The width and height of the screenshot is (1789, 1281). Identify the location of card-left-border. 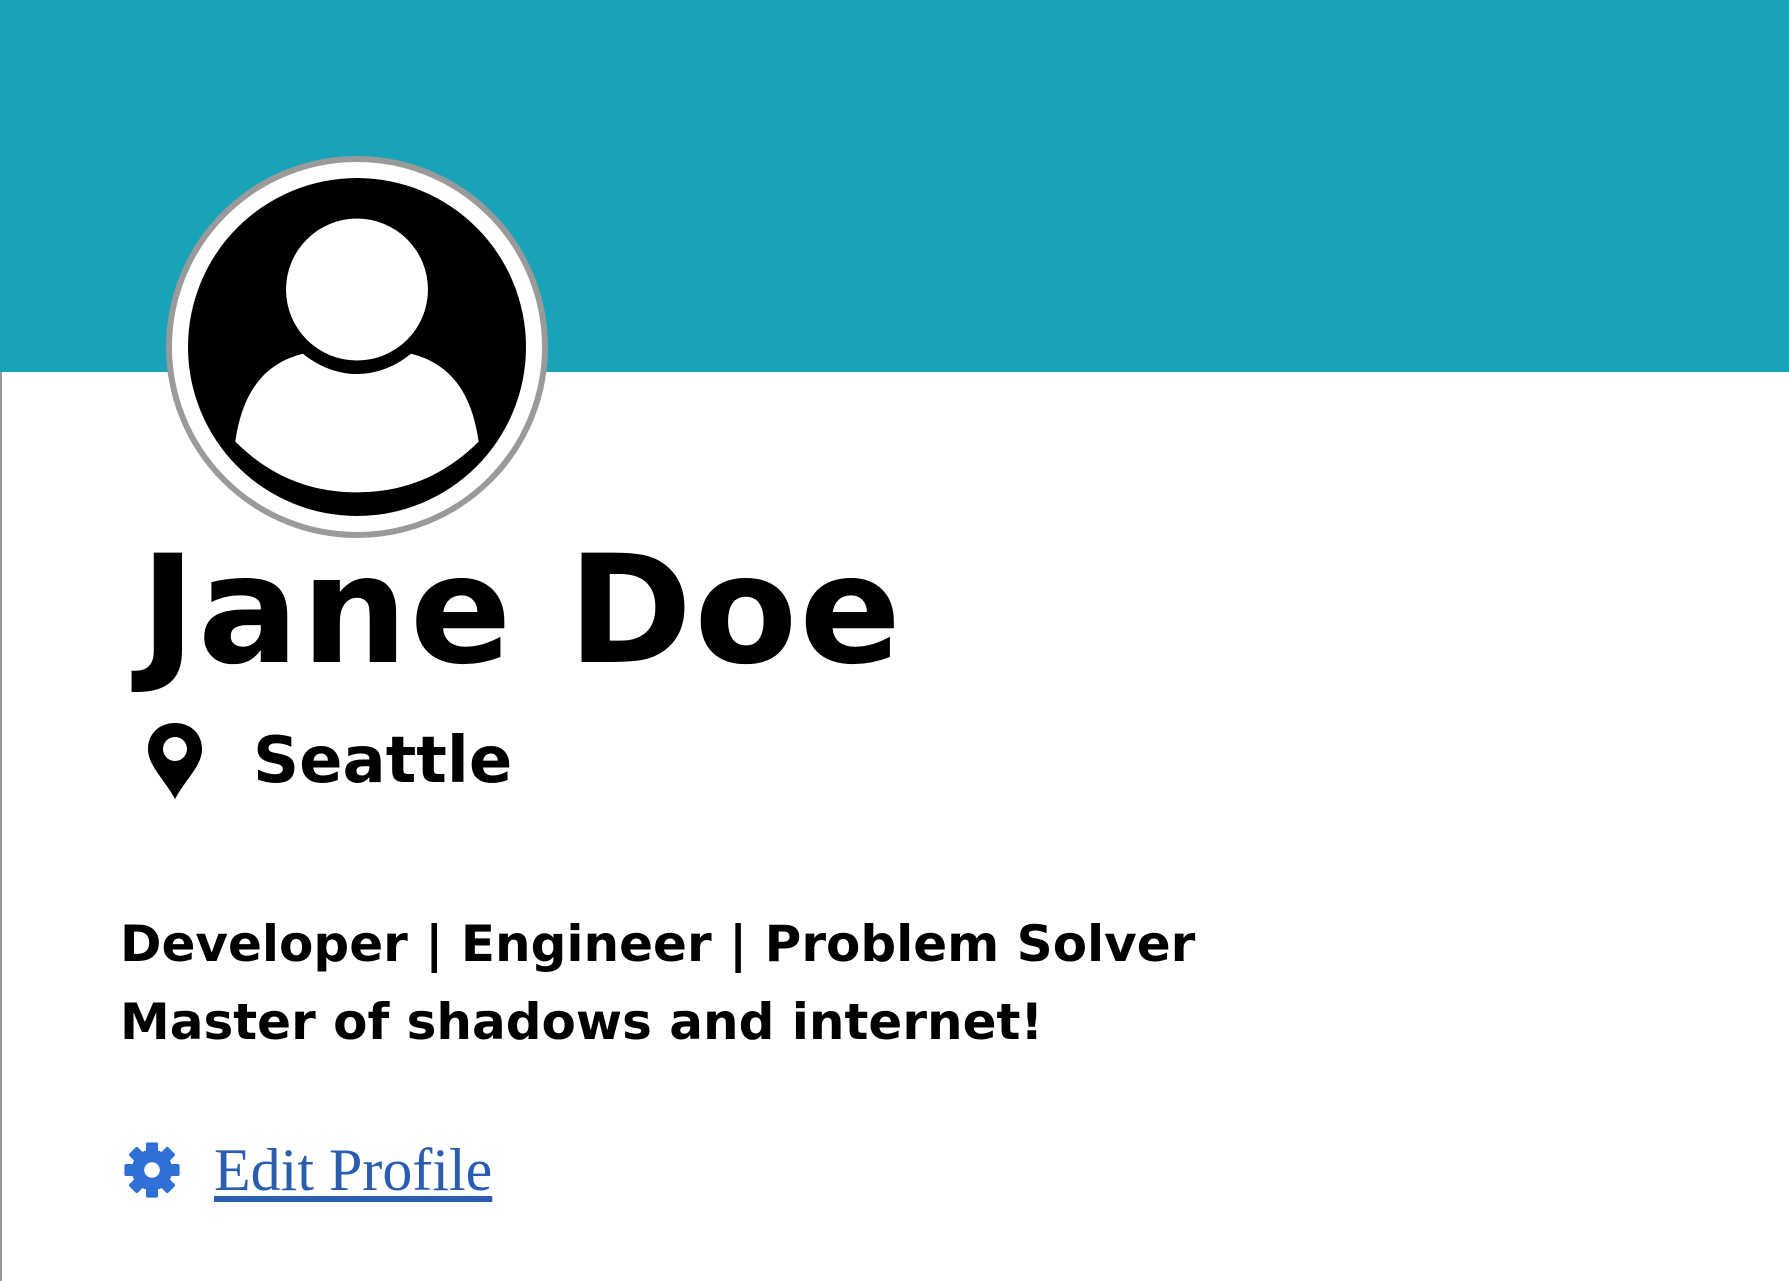
(1, 826).